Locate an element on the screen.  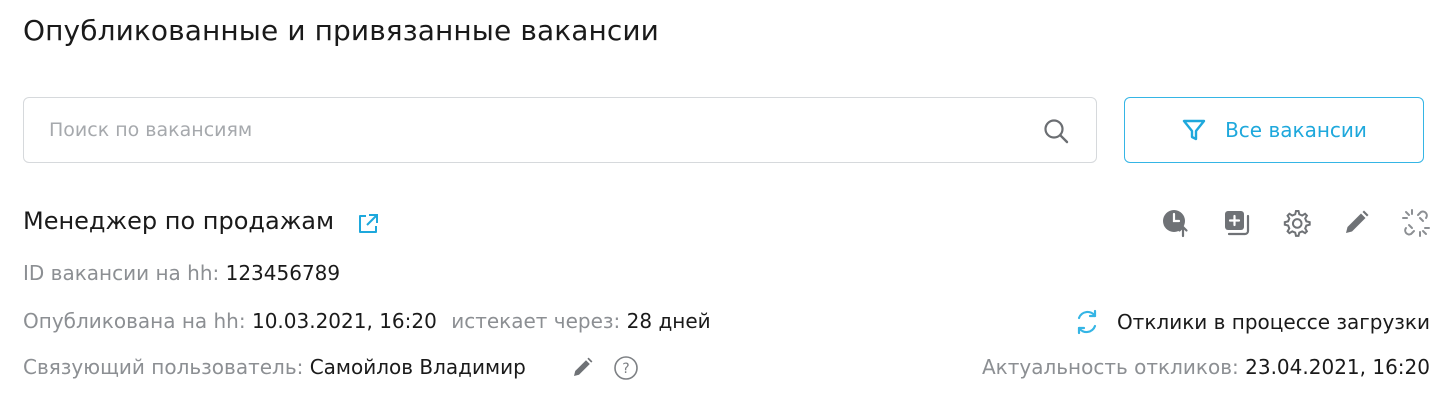
actuality-label: Актуальность откликов: is located at coordinates (1110, 367).